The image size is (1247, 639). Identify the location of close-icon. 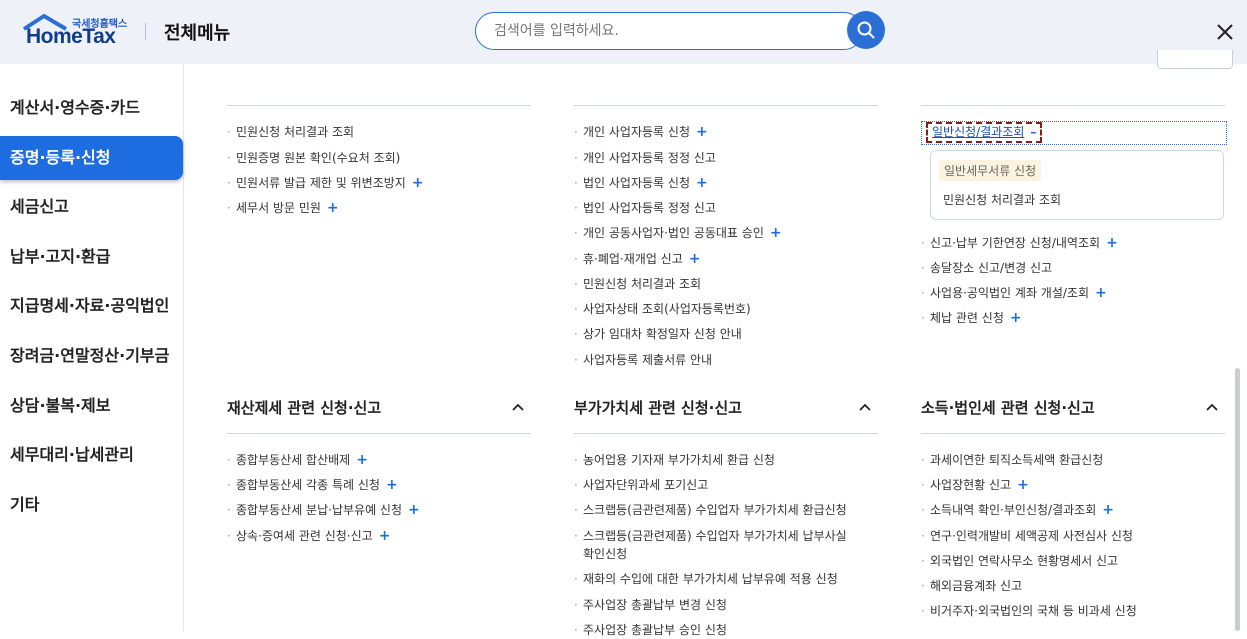
(1225, 32).